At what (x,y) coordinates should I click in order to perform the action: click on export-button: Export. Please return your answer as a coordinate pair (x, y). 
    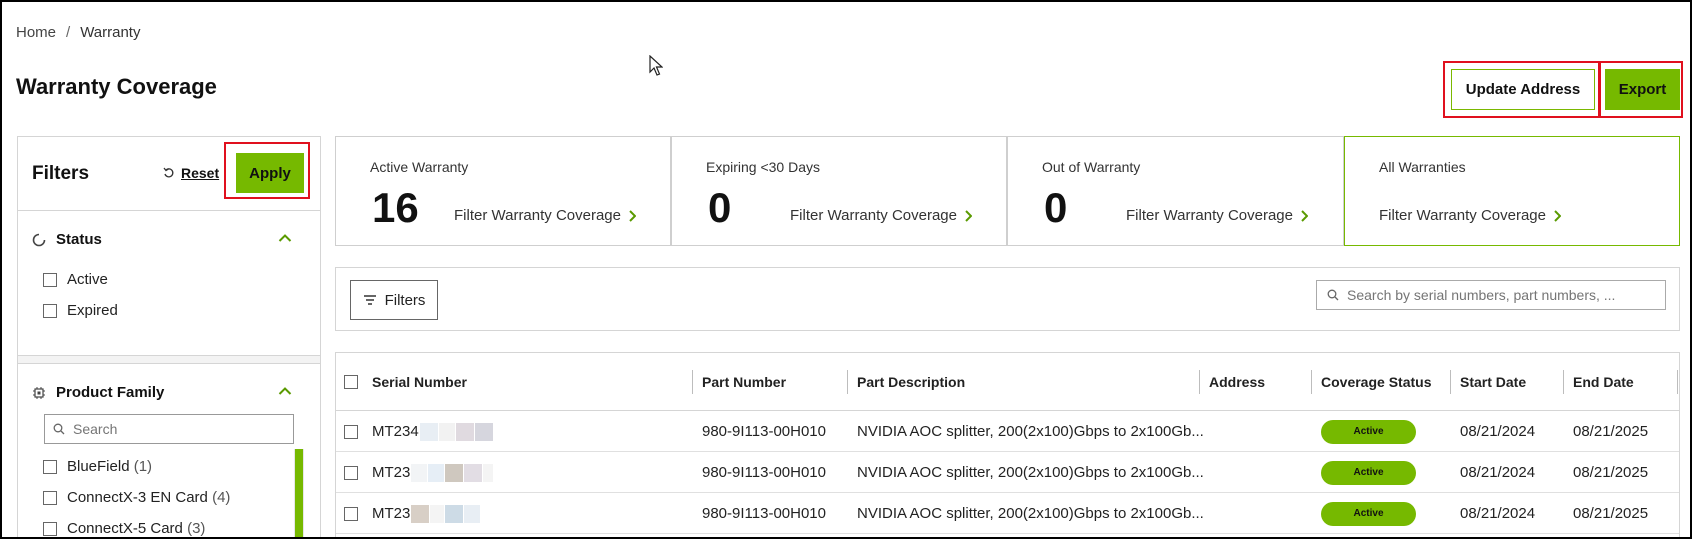
    Looking at the image, I should click on (1642, 89).